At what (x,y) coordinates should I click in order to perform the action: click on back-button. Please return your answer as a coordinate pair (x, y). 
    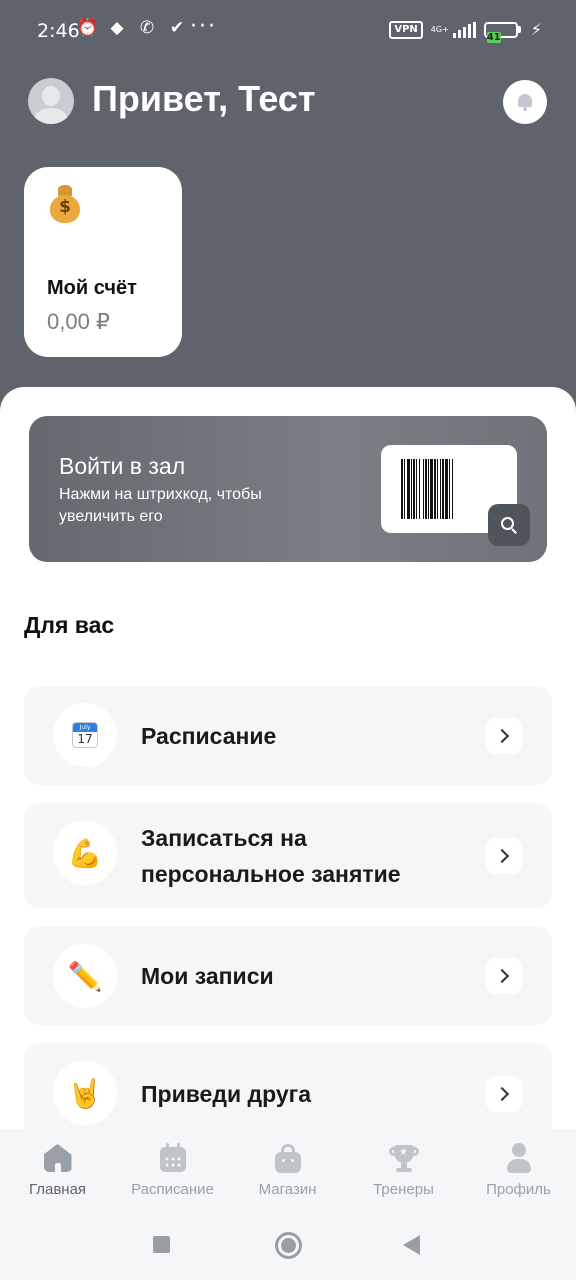
    Looking at the image, I should click on (411, 1245).